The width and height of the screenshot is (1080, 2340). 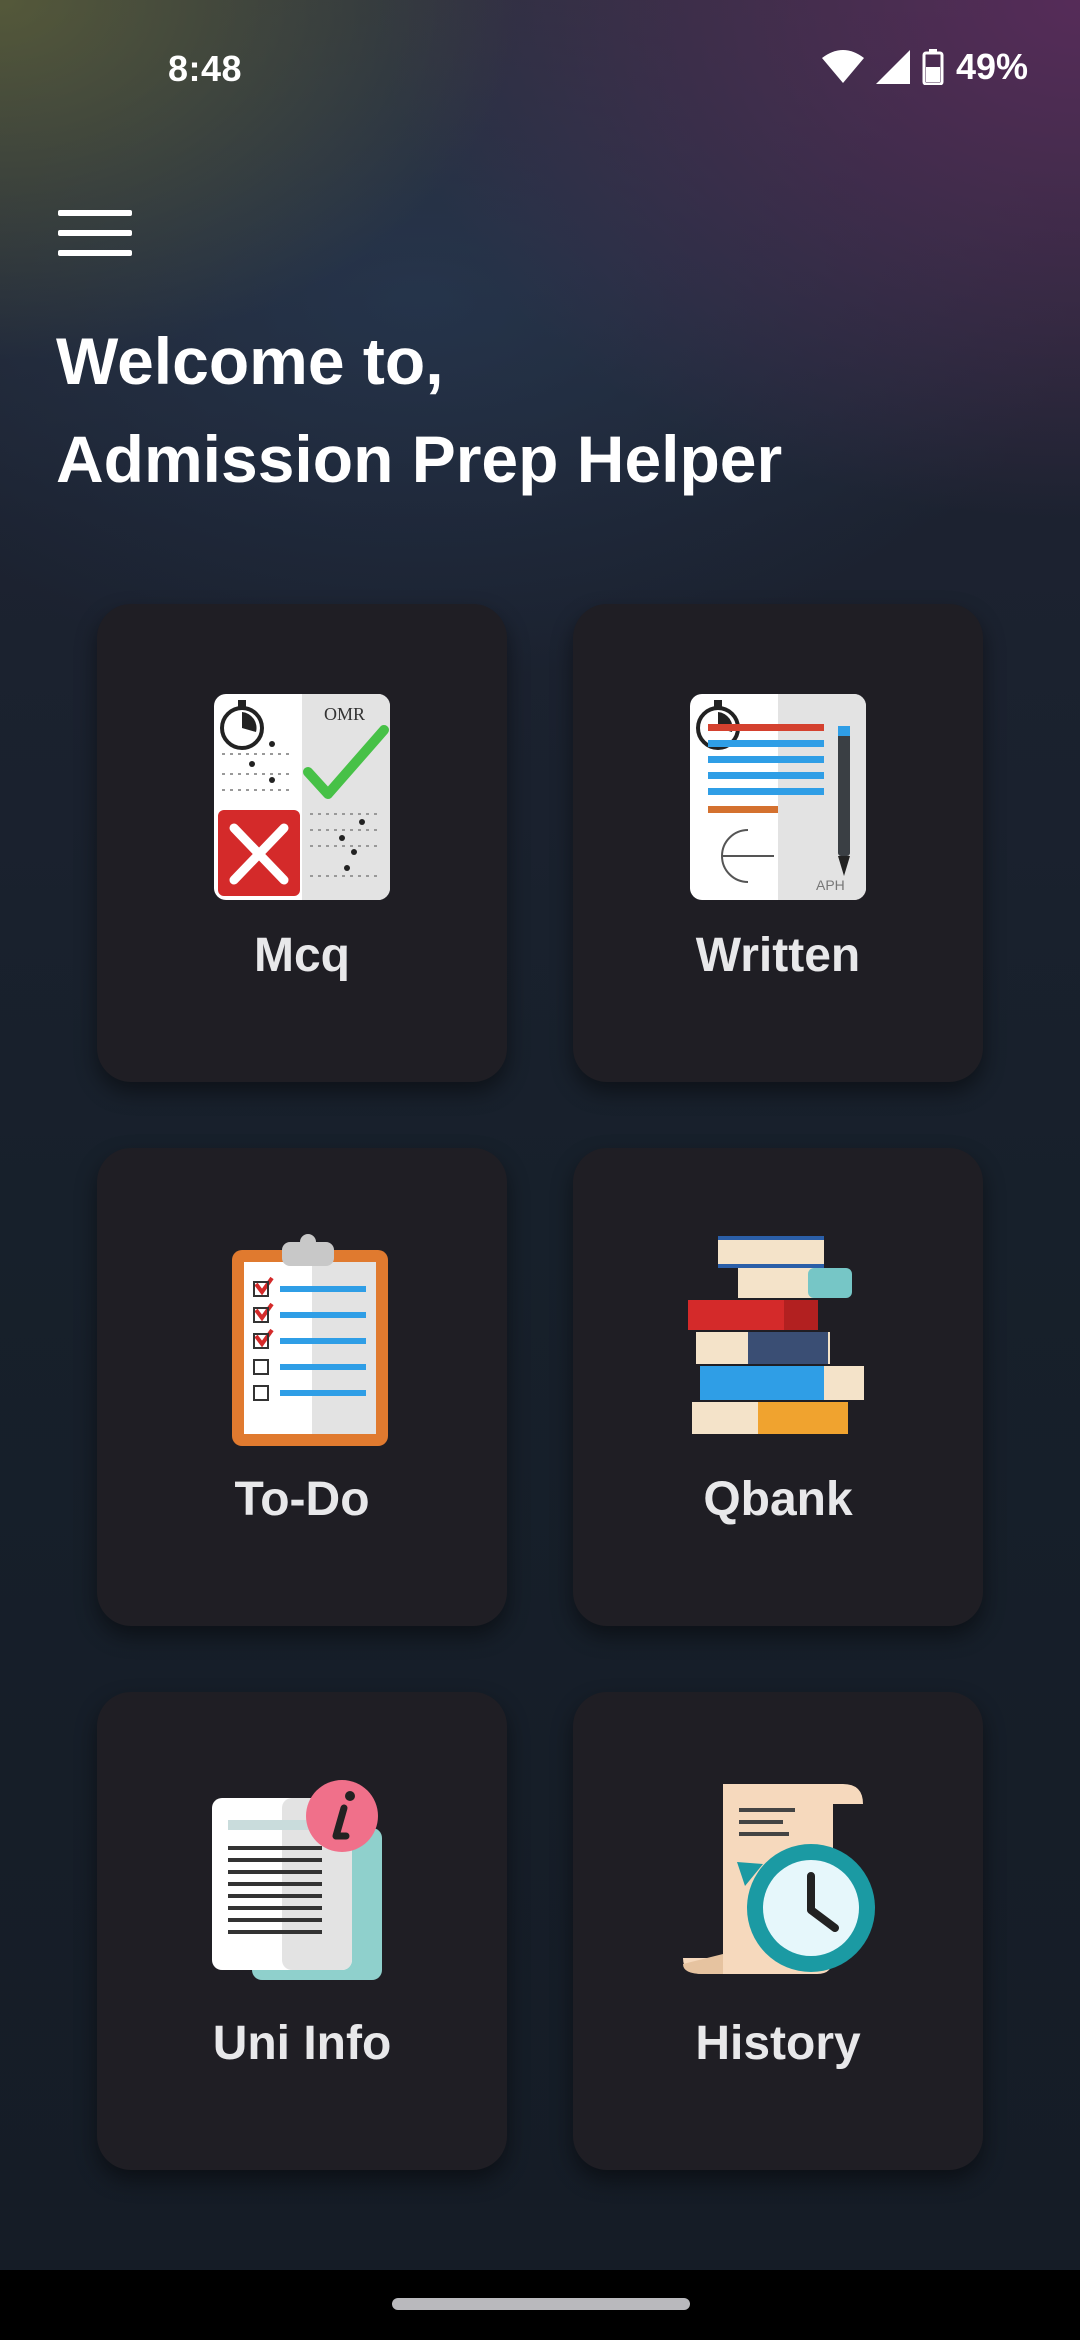 What do you see at coordinates (302, 2043) in the screenshot?
I see `uni-info-label: Uni Info` at bounding box center [302, 2043].